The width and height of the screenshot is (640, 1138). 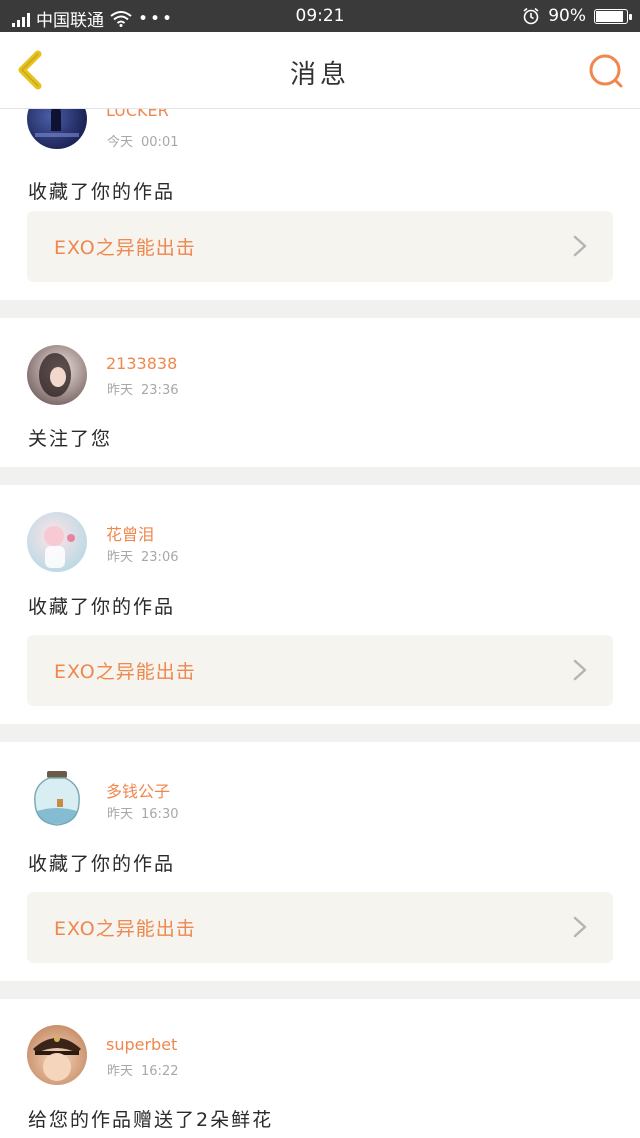 What do you see at coordinates (32, 70) in the screenshot?
I see `back-arrow-icon` at bounding box center [32, 70].